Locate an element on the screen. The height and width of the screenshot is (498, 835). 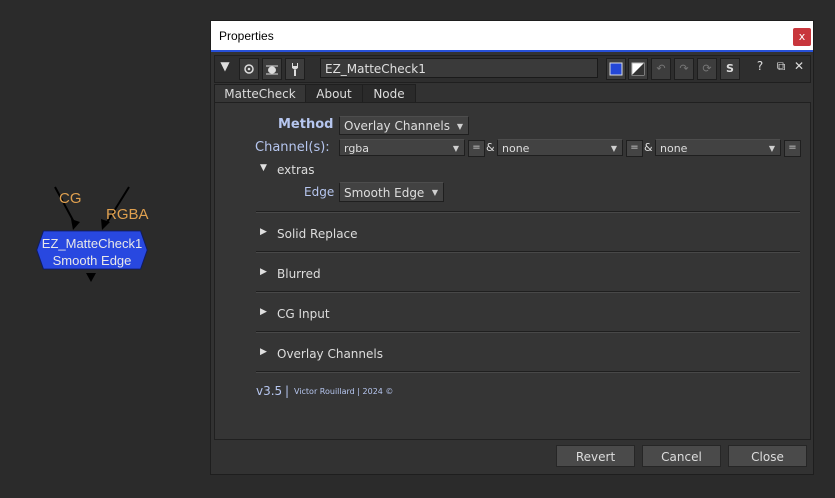
wrench-icon is located at coordinates (295, 69).